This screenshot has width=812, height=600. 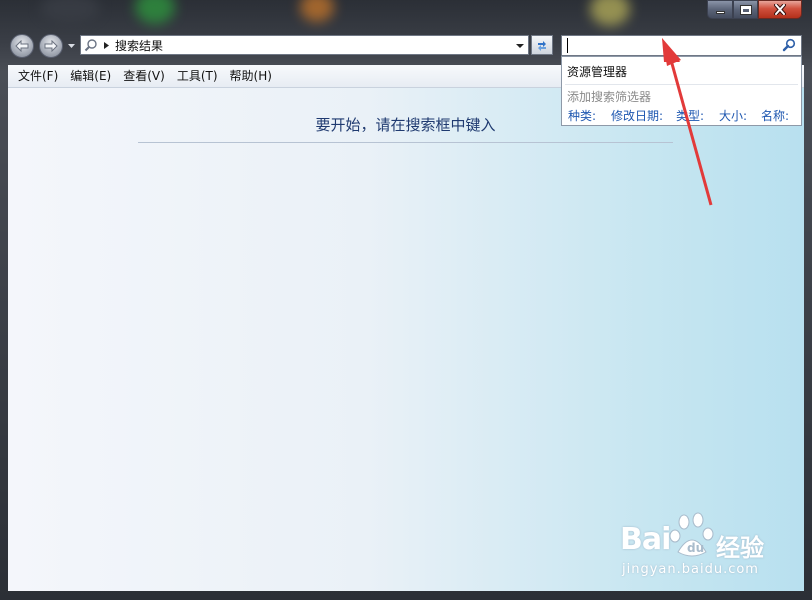 I want to click on minimize-button, so click(x=720, y=9).